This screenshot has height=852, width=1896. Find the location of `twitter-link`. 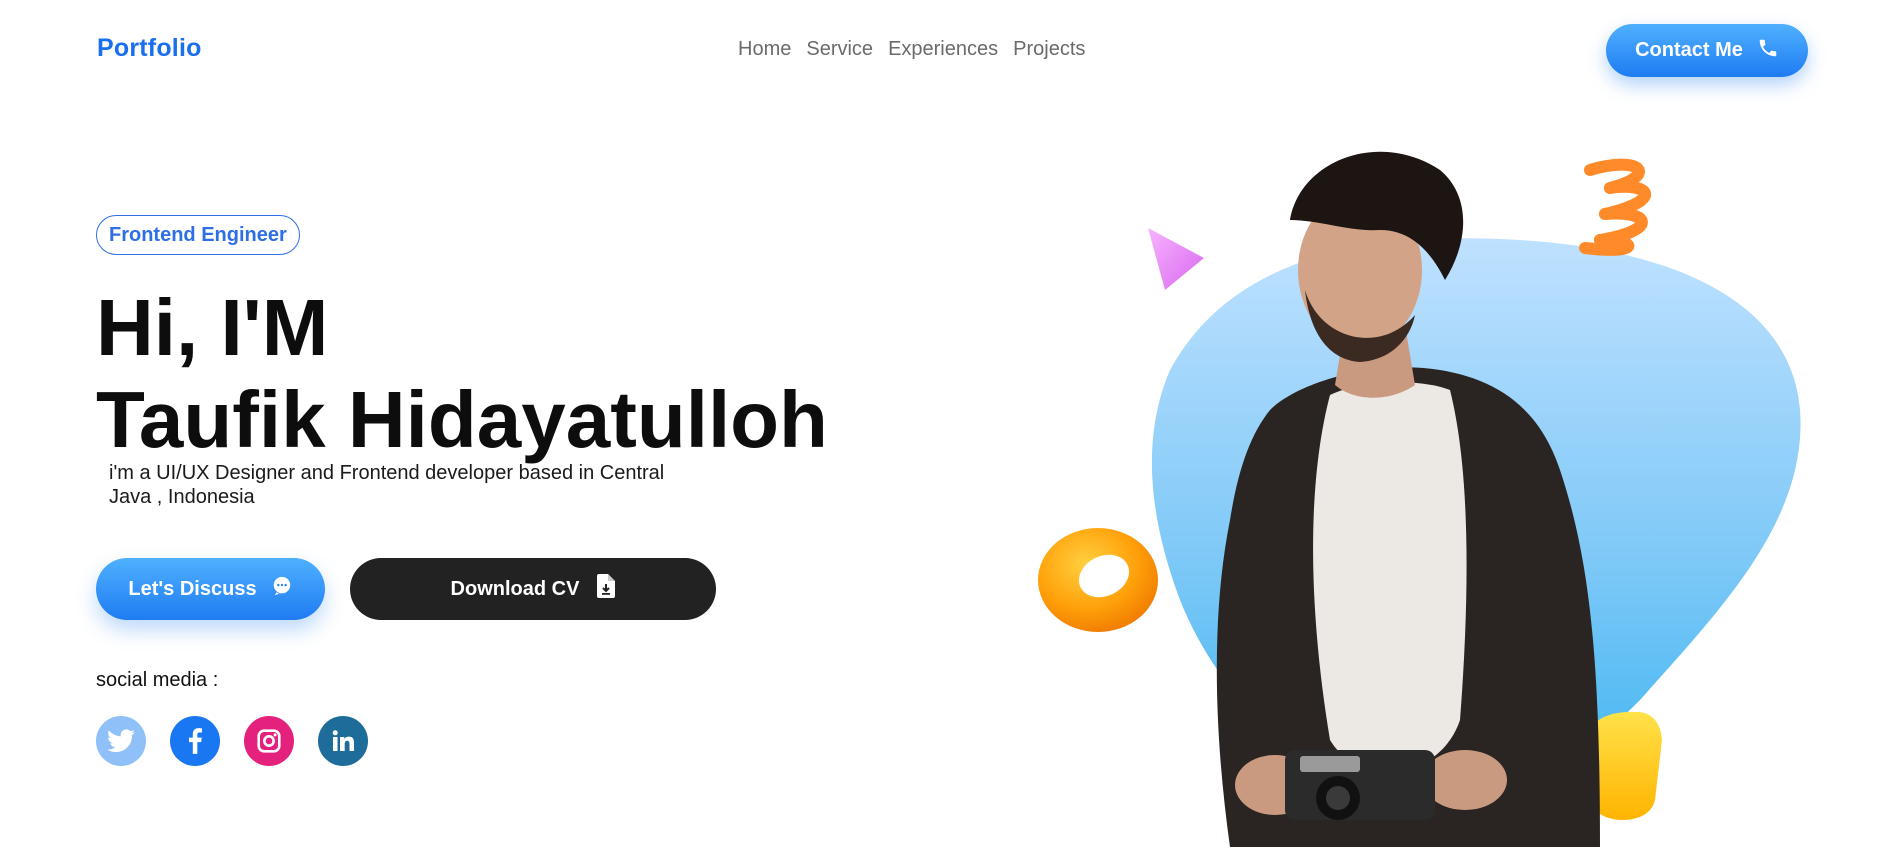

twitter-link is located at coordinates (121, 741).